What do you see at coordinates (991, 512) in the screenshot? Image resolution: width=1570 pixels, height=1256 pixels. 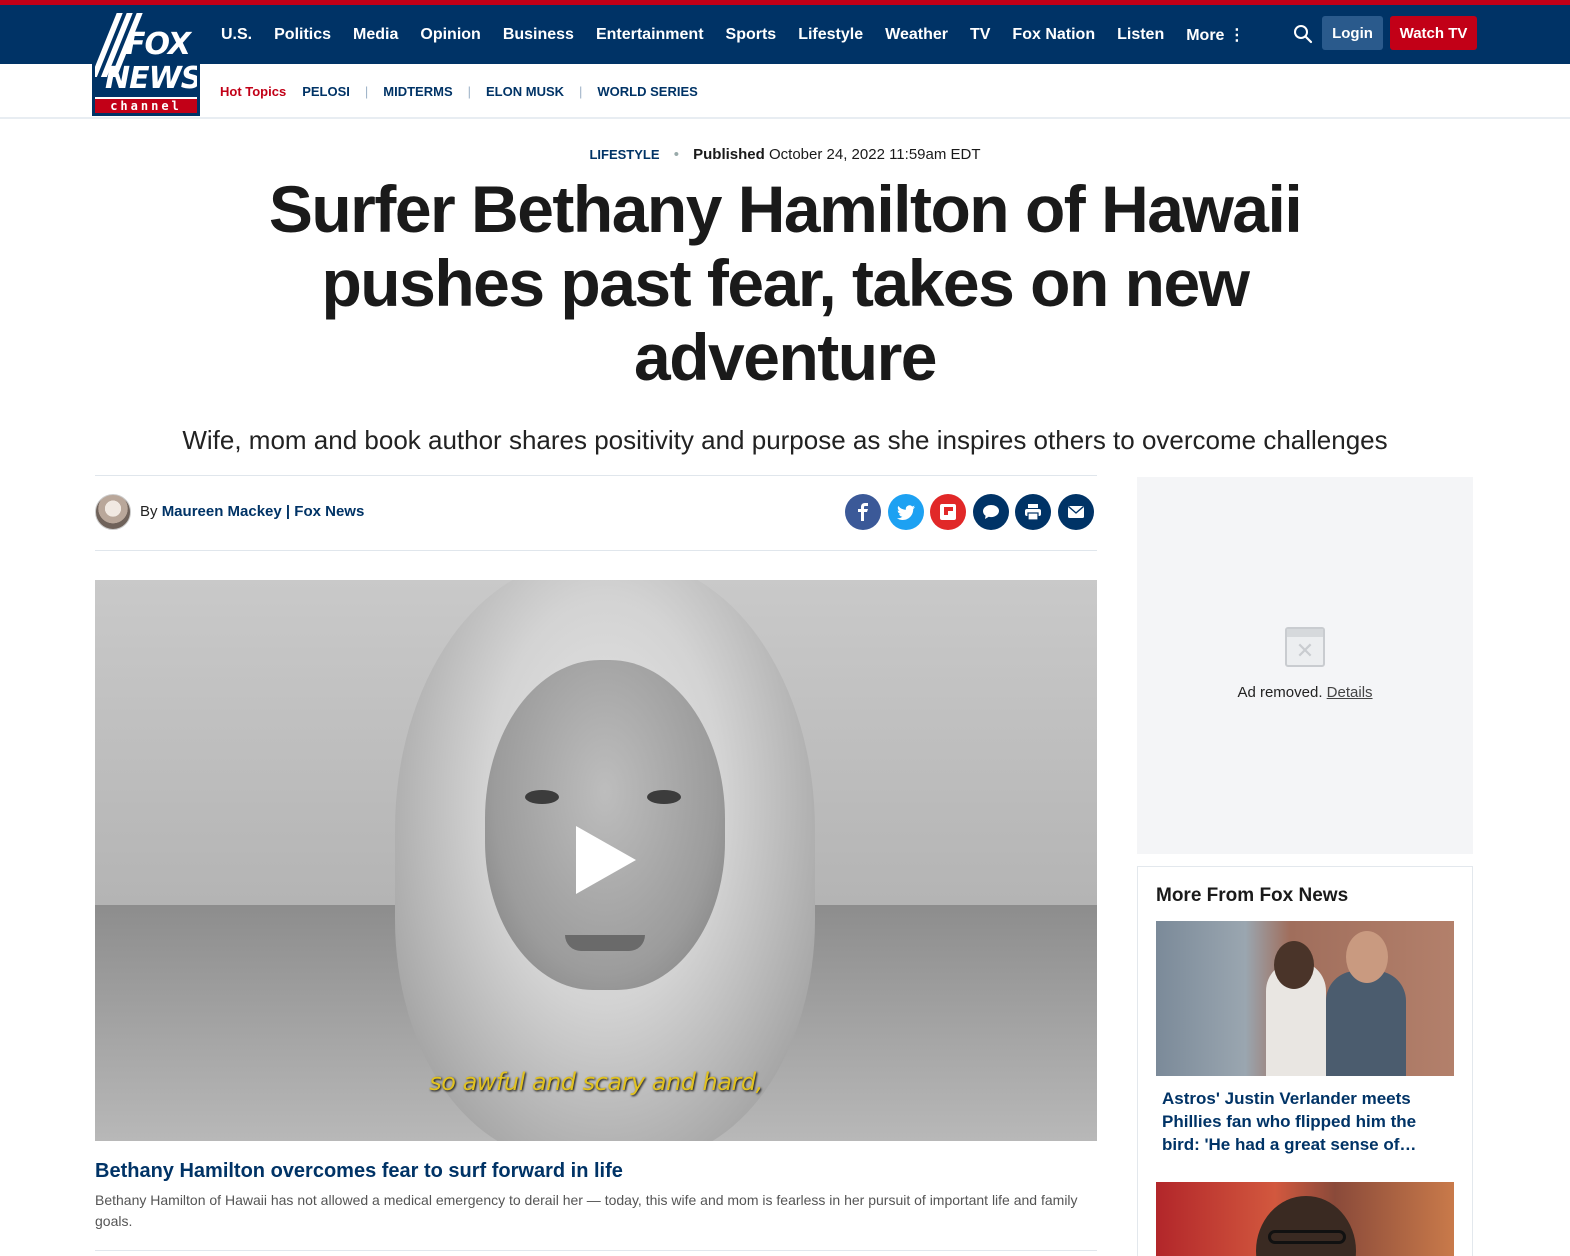 I see `comment-icon` at bounding box center [991, 512].